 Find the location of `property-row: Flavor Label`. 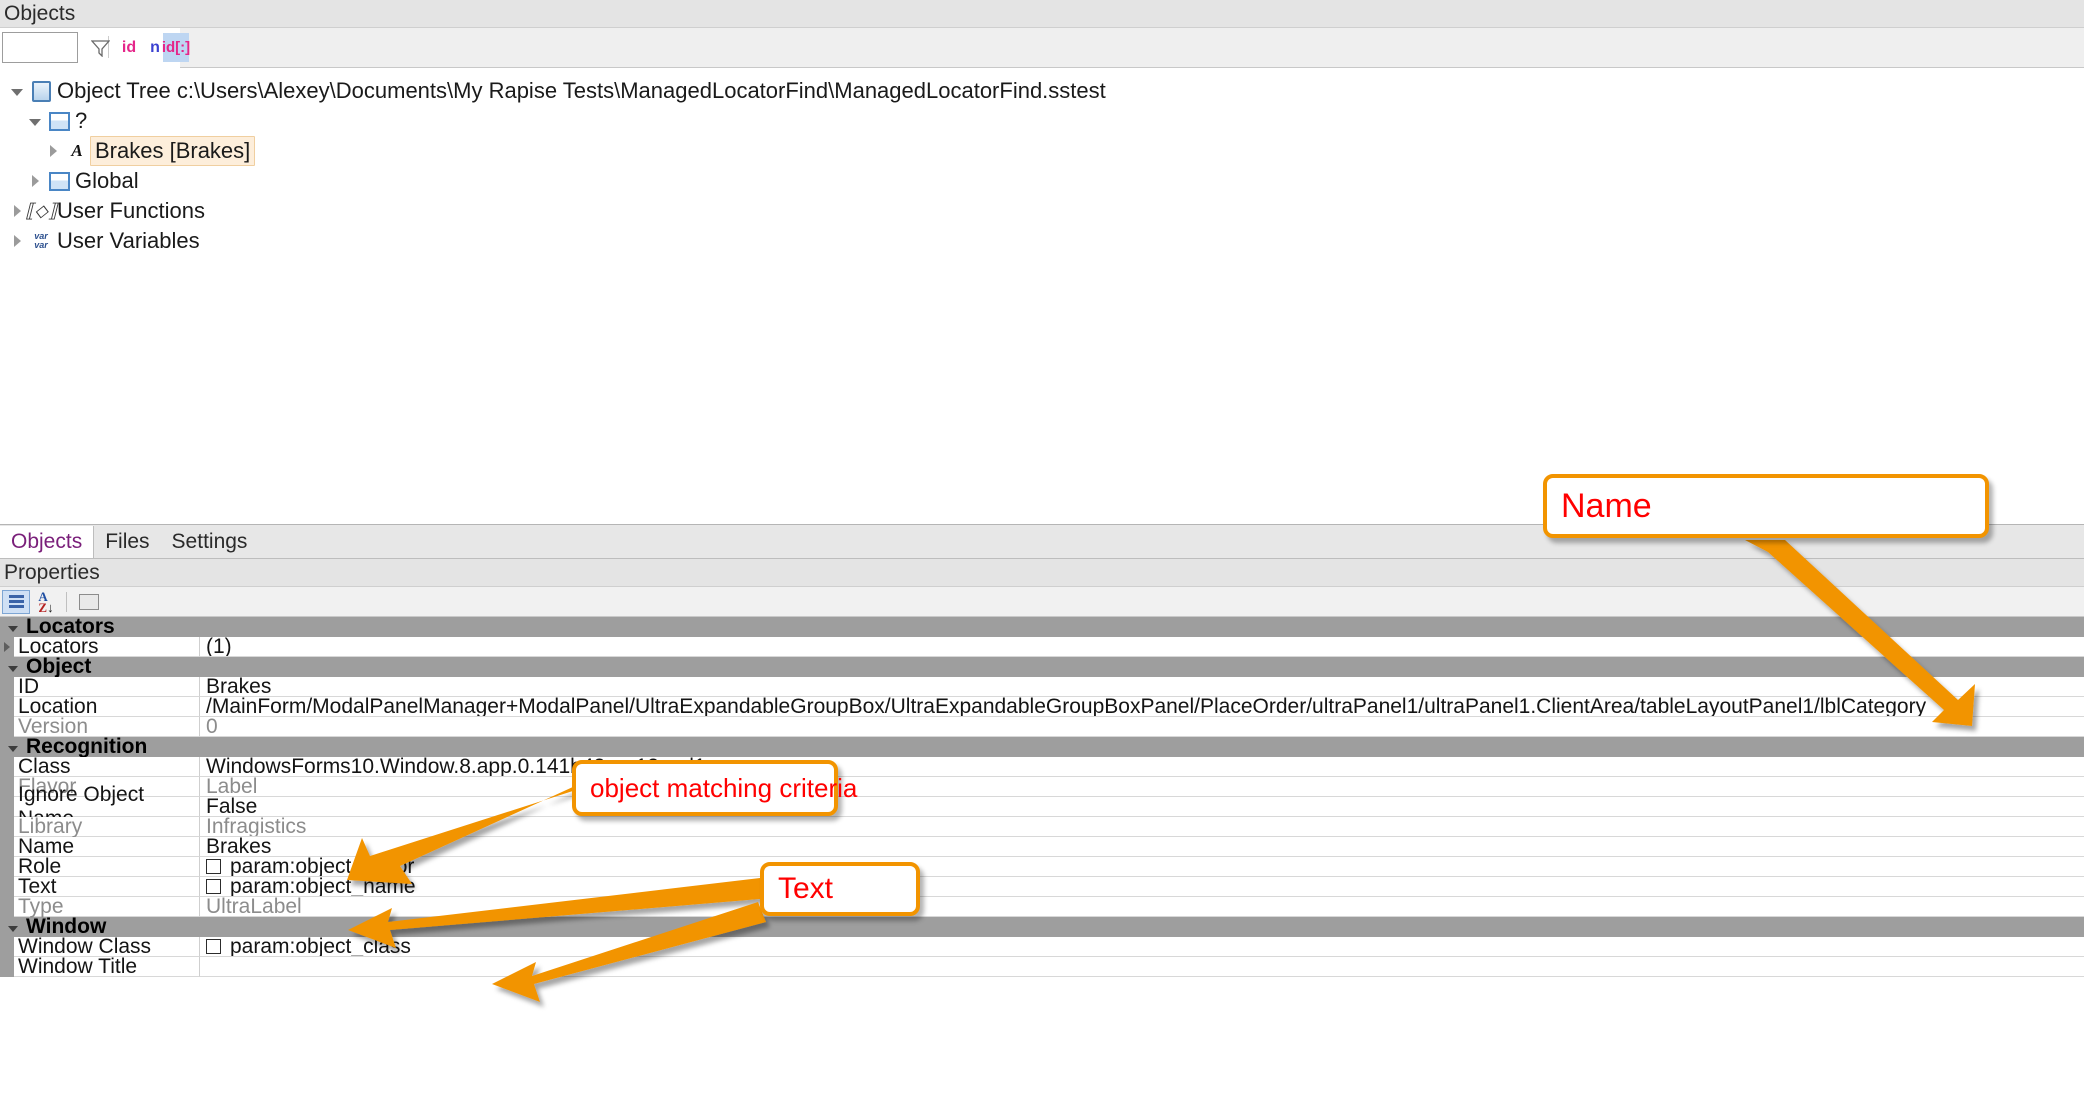

property-row: Flavor Label is located at coordinates (1042, 786).